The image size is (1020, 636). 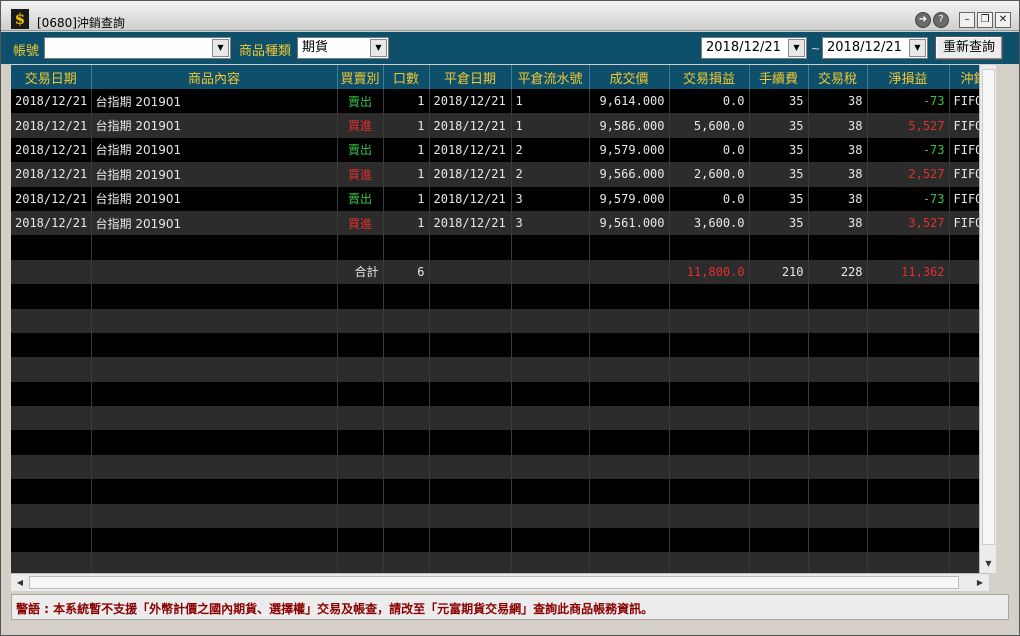 What do you see at coordinates (81, 23) in the screenshot?
I see `window-title: [0680]沖銷查詢` at bounding box center [81, 23].